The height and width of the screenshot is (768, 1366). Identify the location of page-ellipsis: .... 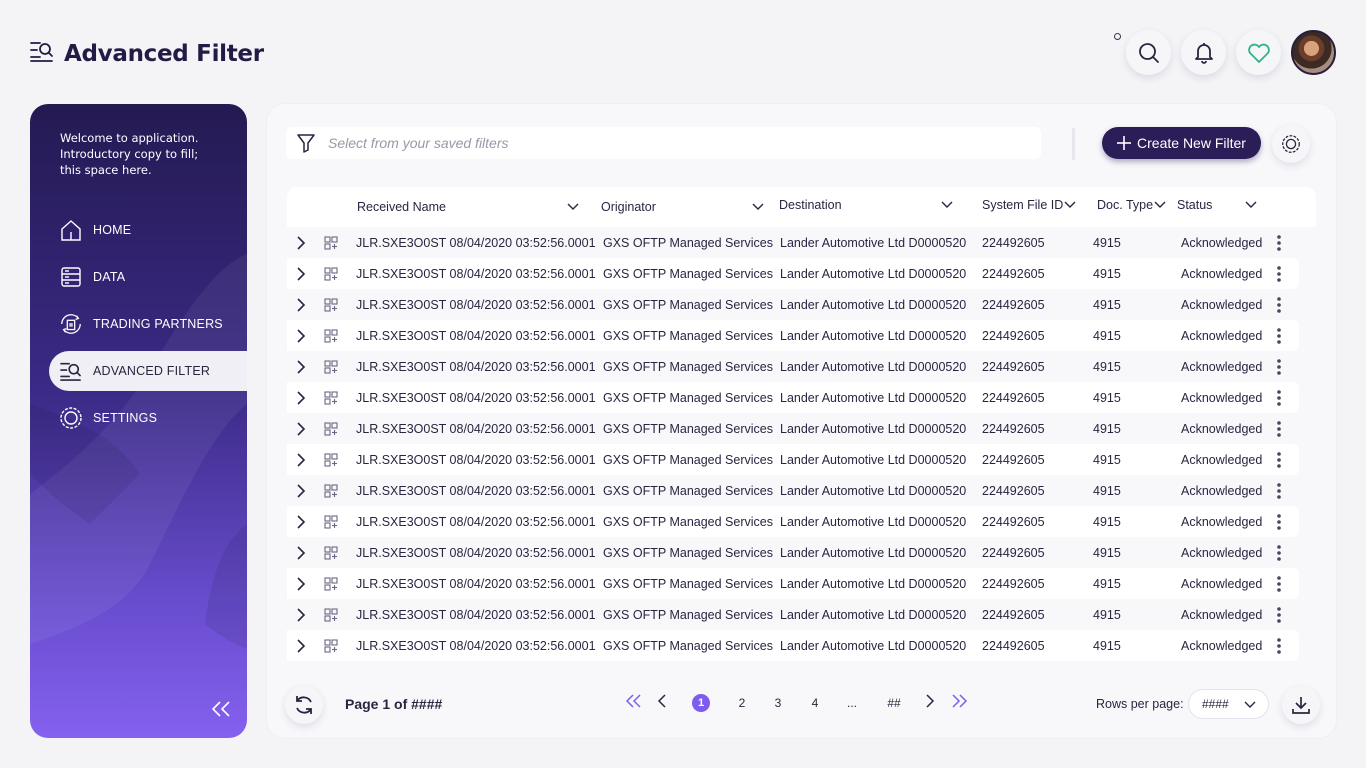
(851, 703).